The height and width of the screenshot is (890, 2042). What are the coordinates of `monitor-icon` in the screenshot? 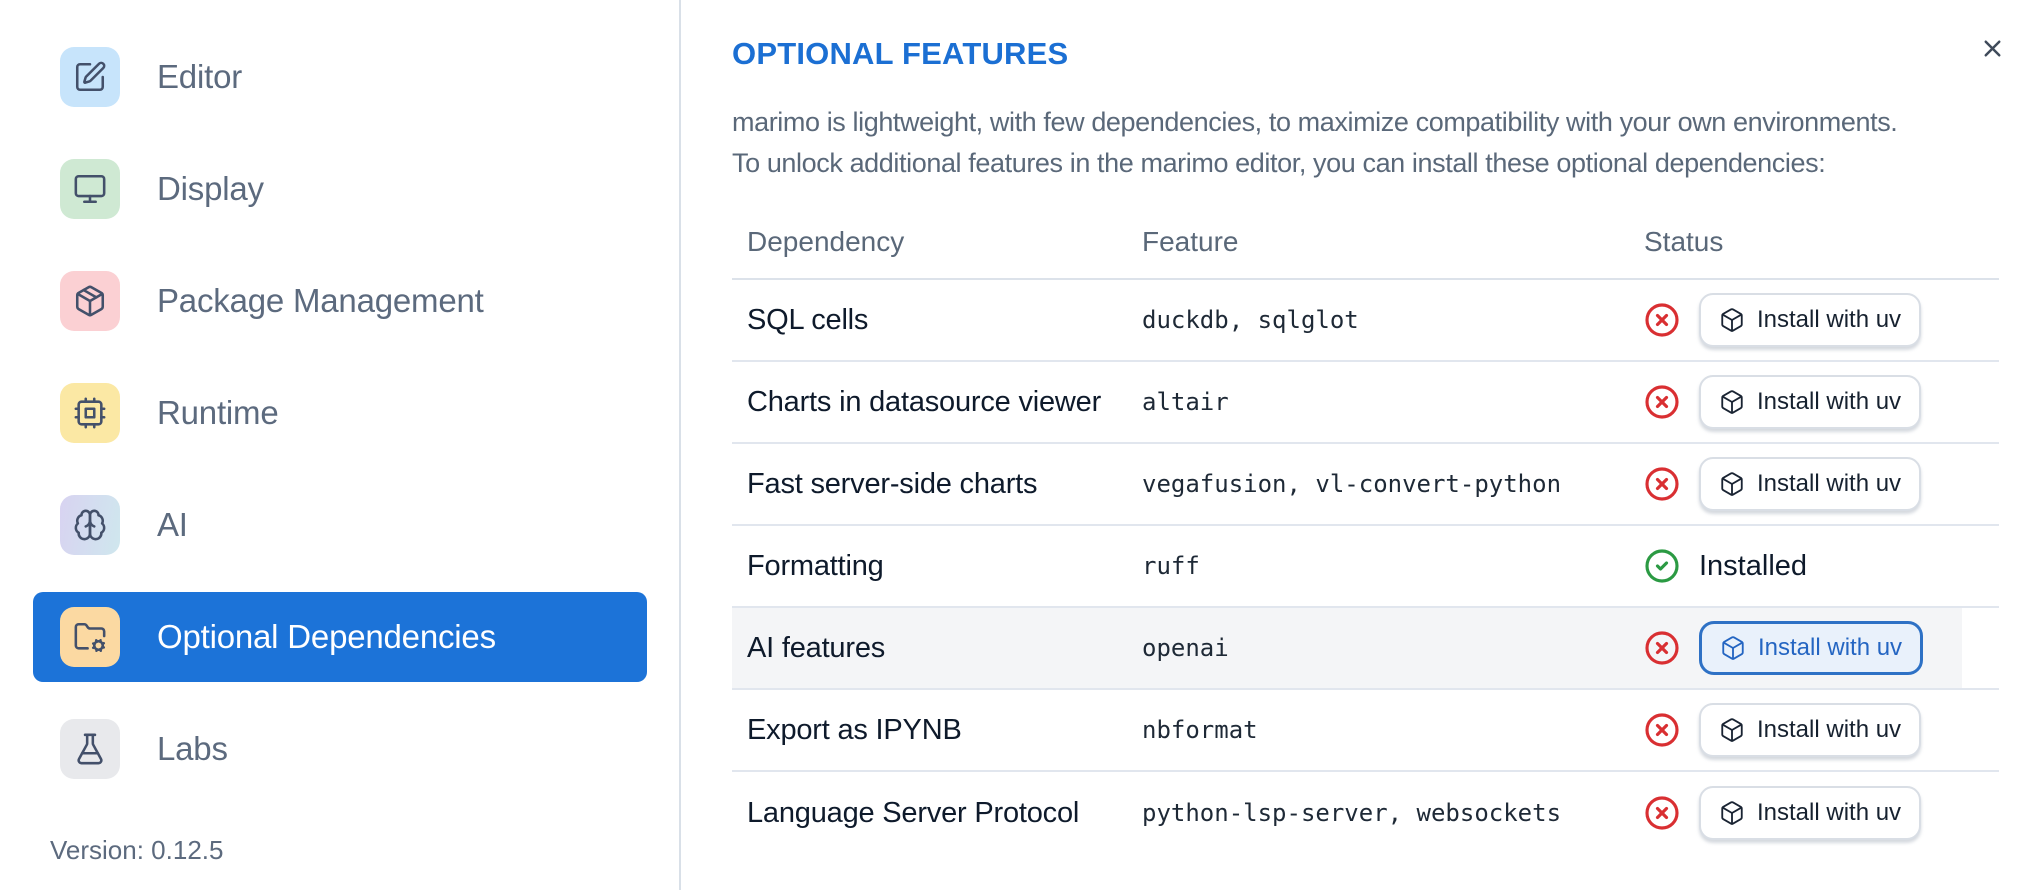 It's located at (90, 189).